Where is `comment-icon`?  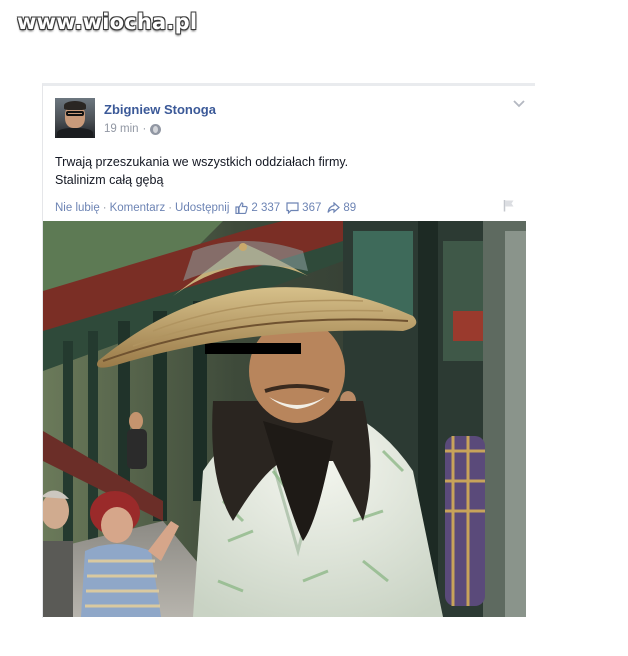 comment-icon is located at coordinates (292, 208).